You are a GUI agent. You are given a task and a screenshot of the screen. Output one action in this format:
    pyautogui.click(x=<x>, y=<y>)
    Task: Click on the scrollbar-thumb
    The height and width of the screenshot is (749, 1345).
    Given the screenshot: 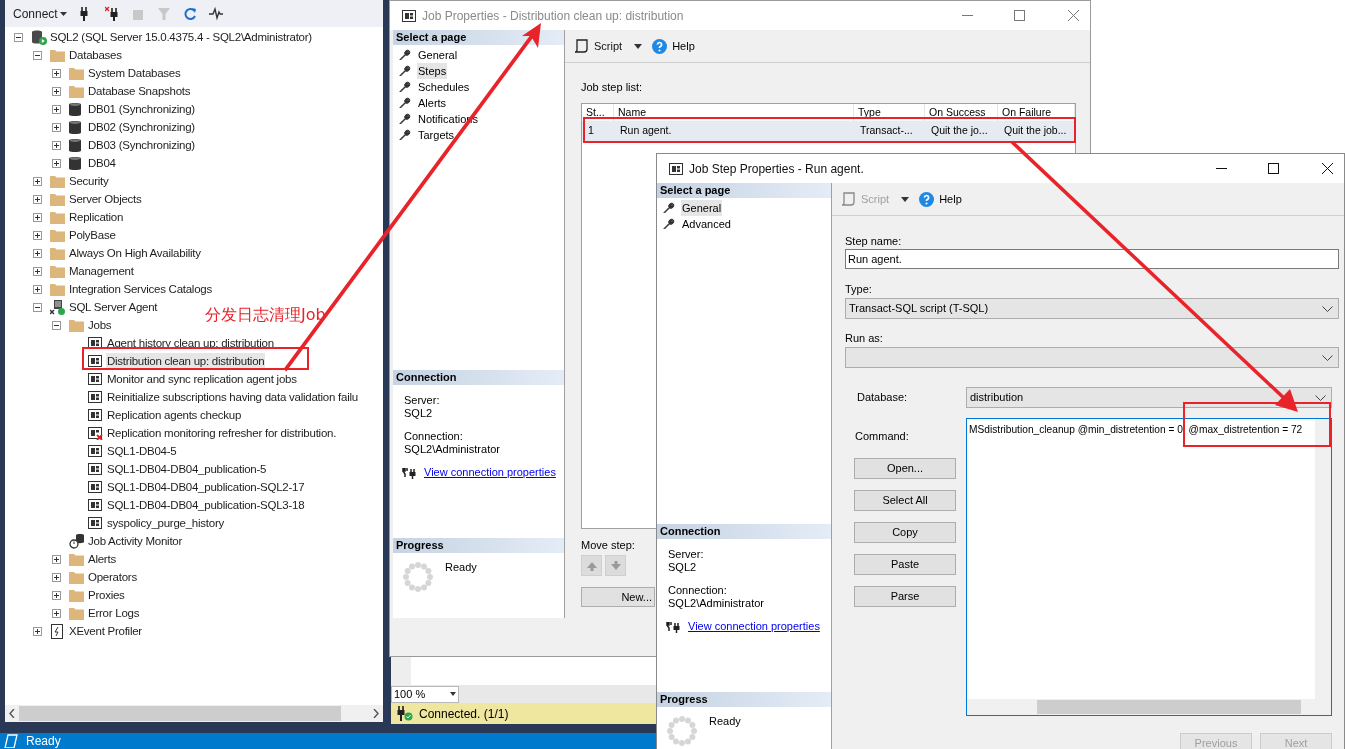 What is the action you would take?
    pyautogui.click(x=180, y=713)
    